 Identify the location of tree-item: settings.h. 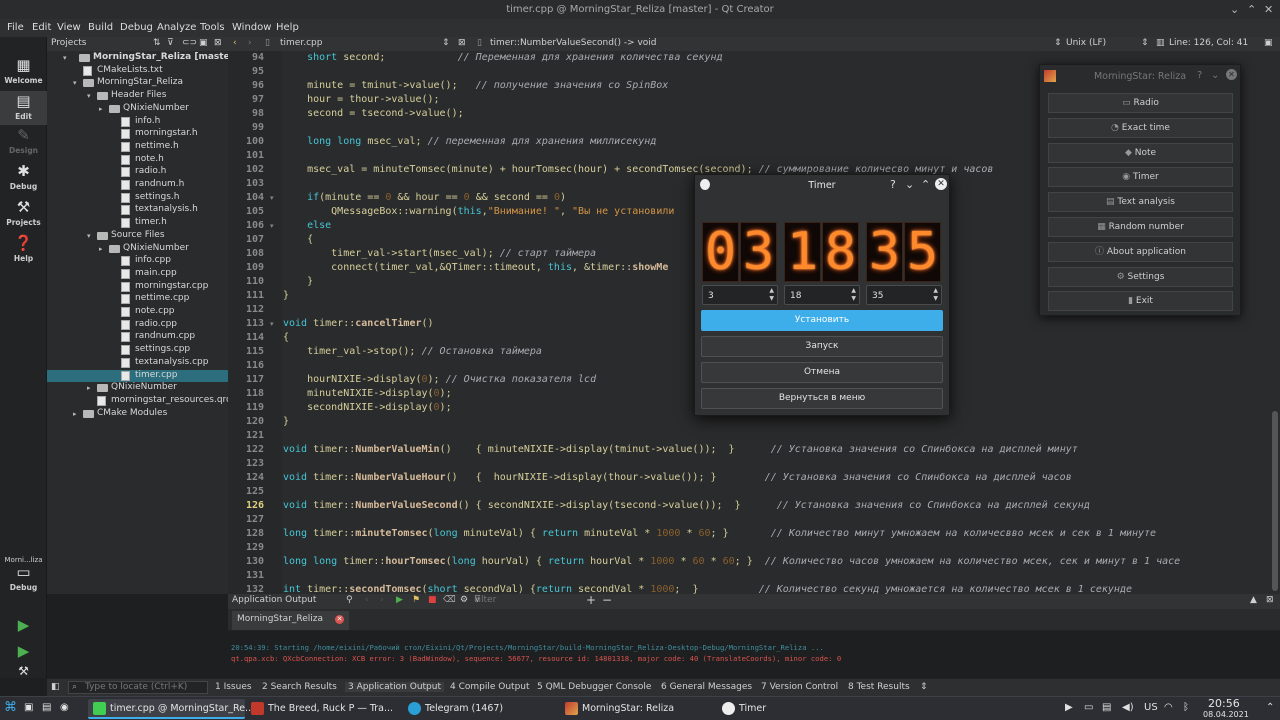
(137, 198).